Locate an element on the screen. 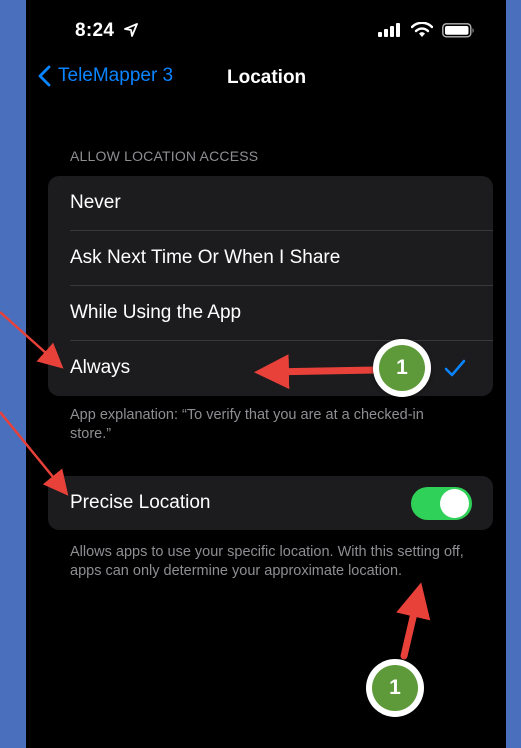 This screenshot has width=521, height=748. back-button-label: TeleMapper 3 is located at coordinates (116, 75).